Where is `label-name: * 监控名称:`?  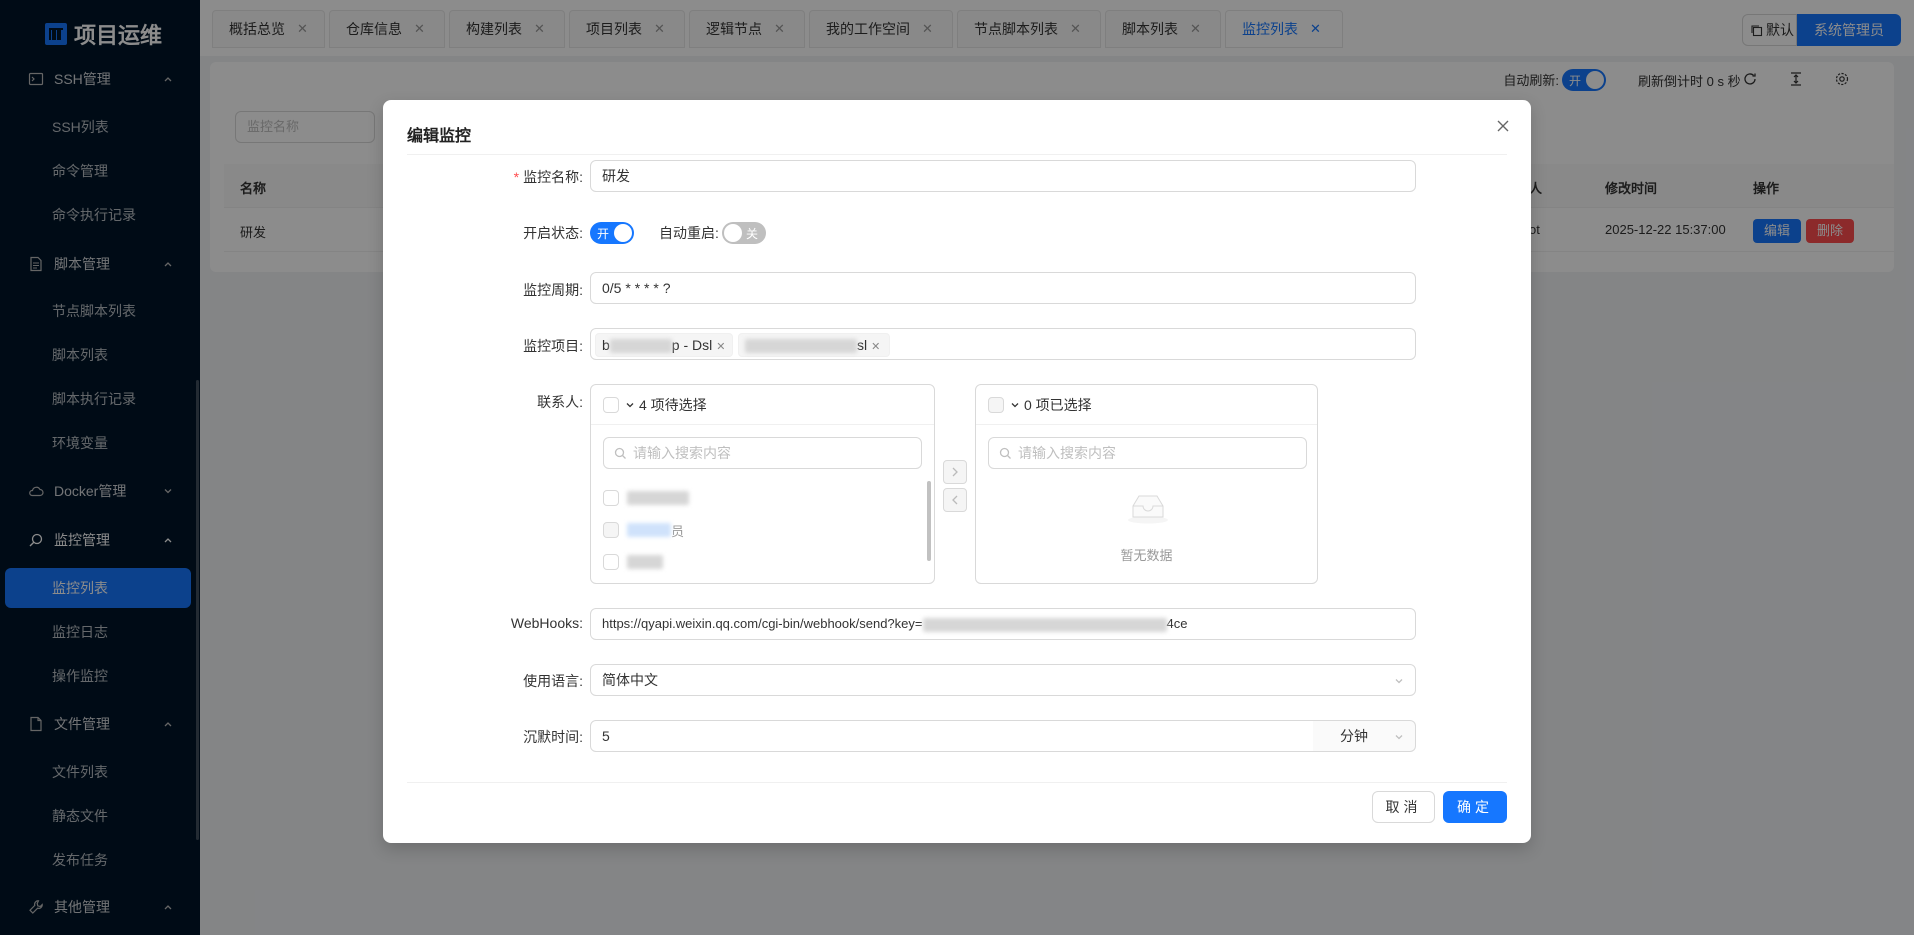 label-name: * 监控名称: is located at coordinates (483, 177).